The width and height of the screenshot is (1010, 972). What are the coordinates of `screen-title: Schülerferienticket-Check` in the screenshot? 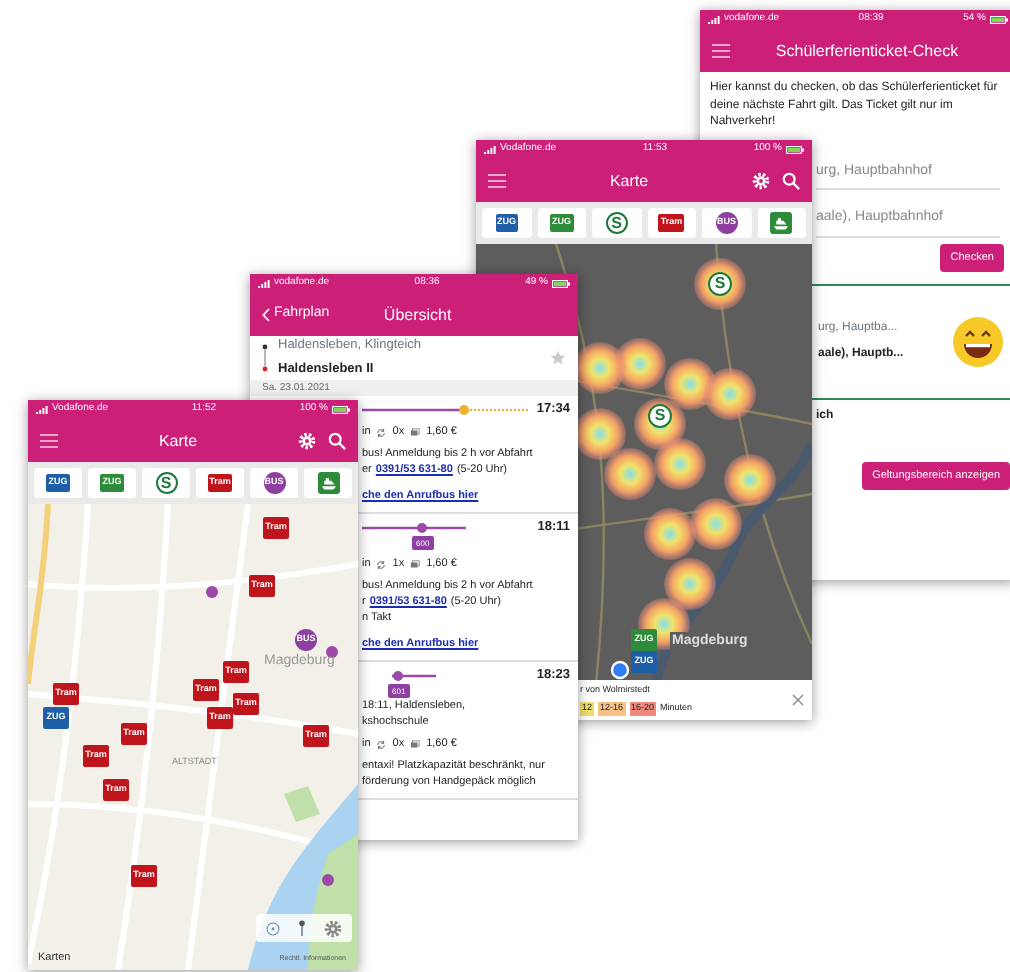 It's located at (867, 51).